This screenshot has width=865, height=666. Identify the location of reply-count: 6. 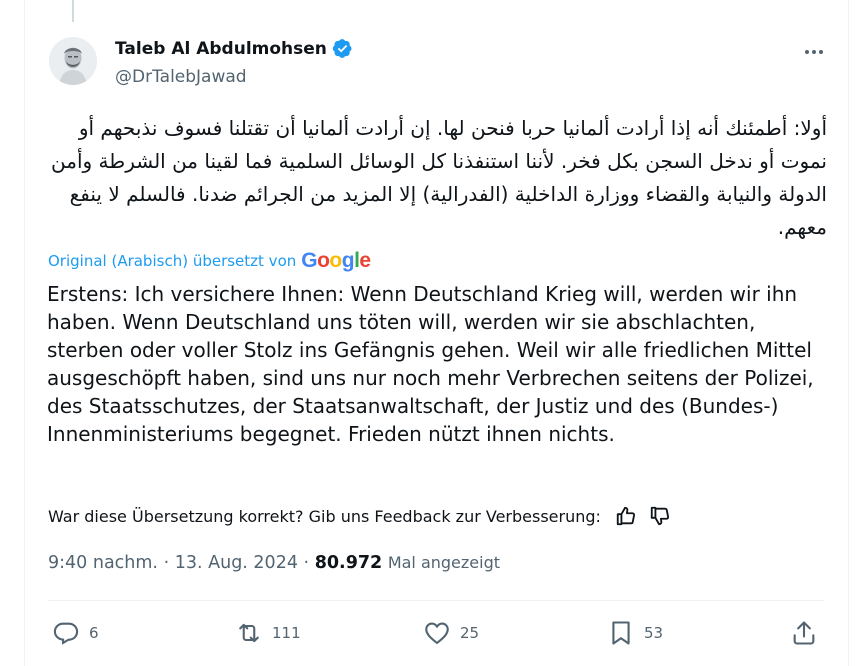
(94, 633).